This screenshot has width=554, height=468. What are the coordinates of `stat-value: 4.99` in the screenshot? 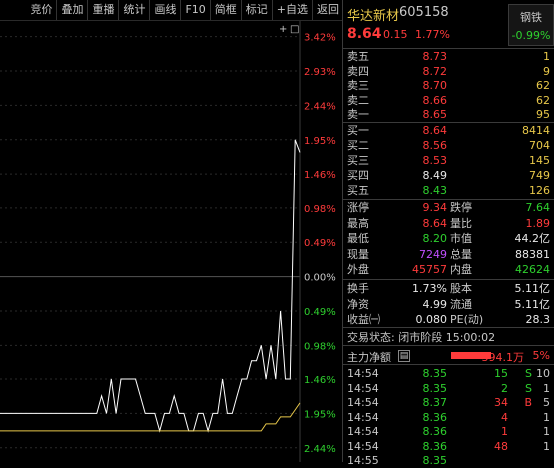 It's located at (435, 304).